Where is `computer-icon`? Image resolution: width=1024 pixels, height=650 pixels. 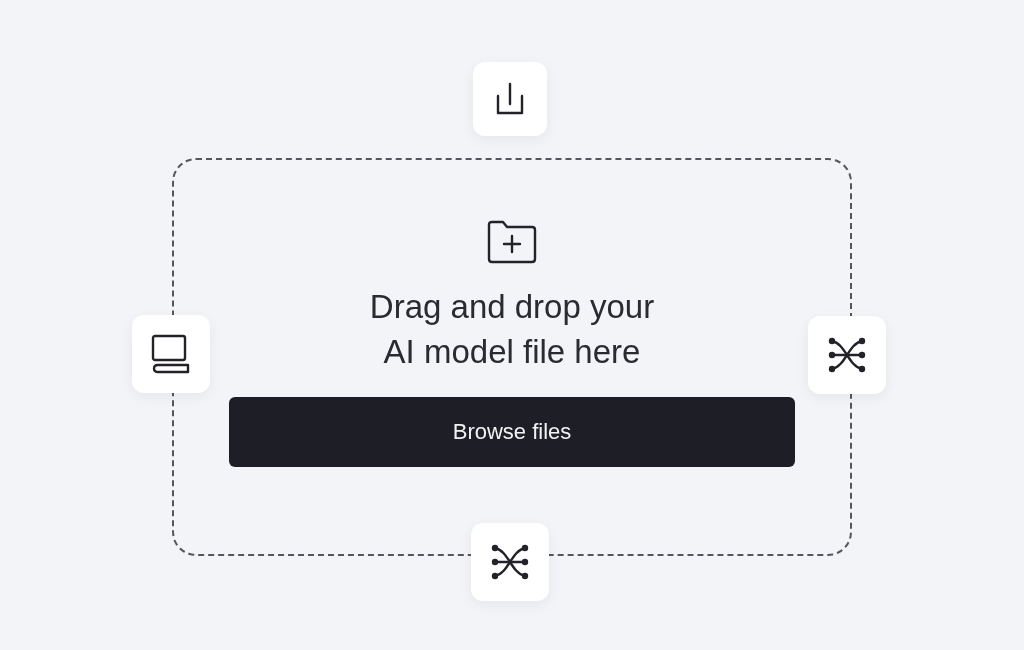 computer-icon is located at coordinates (171, 354).